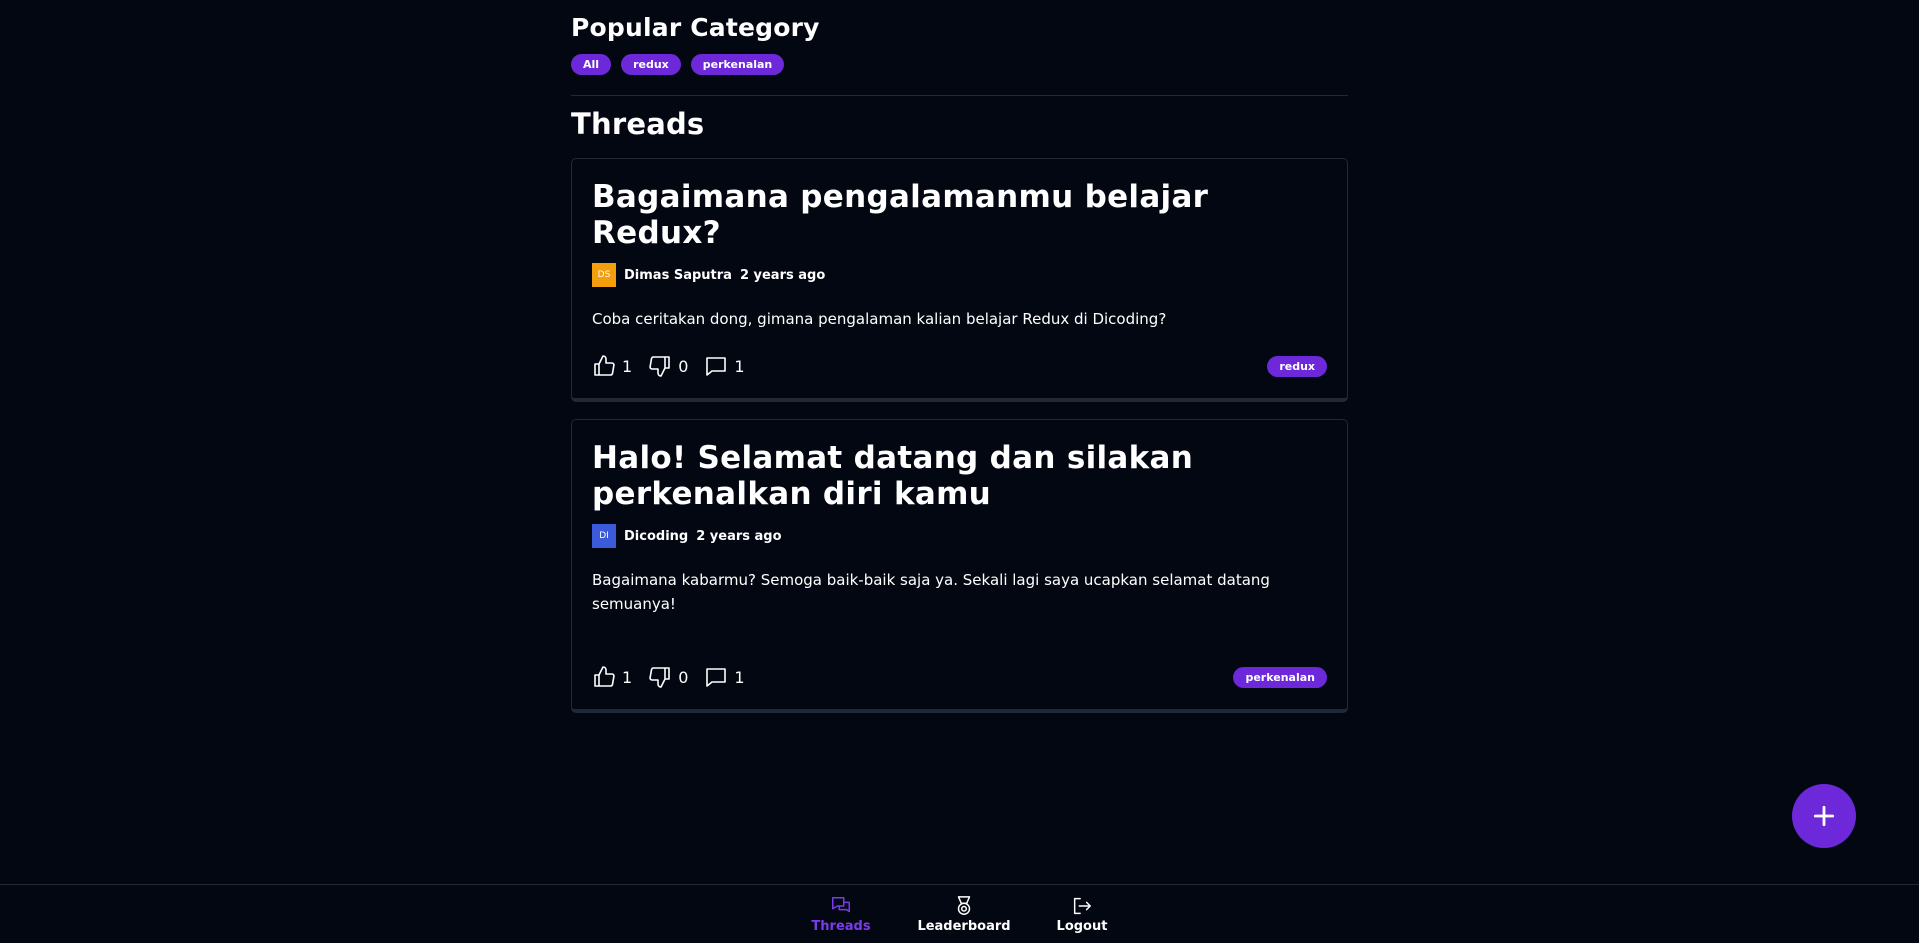  What do you see at coordinates (841, 926) in the screenshot?
I see `nav-threads-label: Threads` at bounding box center [841, 926].